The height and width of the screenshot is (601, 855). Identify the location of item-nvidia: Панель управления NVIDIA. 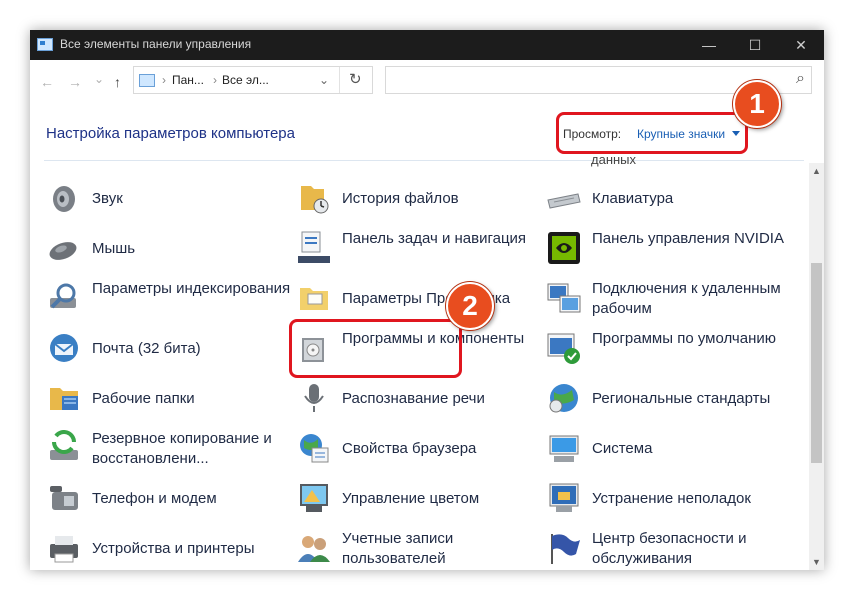
(666, 248).